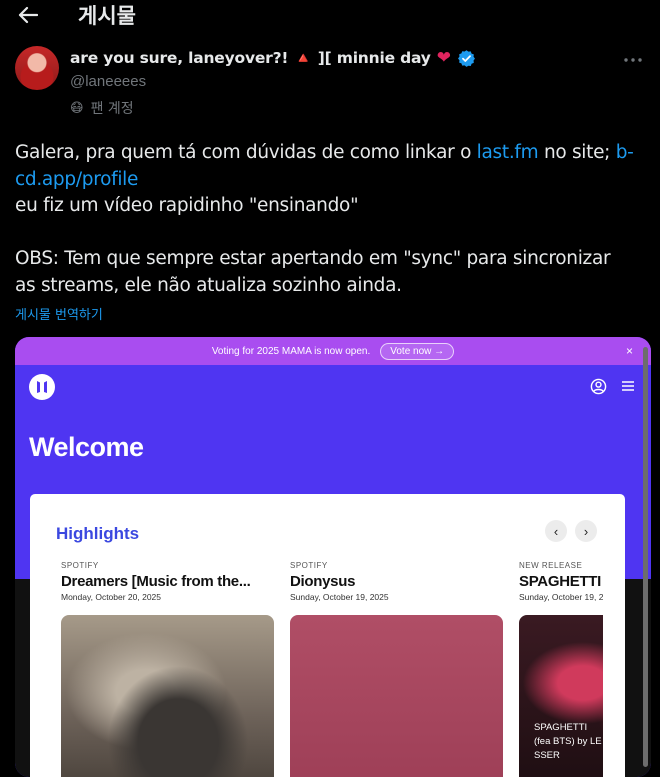 This screenshot has height=777, width=660. I want to click on item-title: Dionysus, so click(323, 581).